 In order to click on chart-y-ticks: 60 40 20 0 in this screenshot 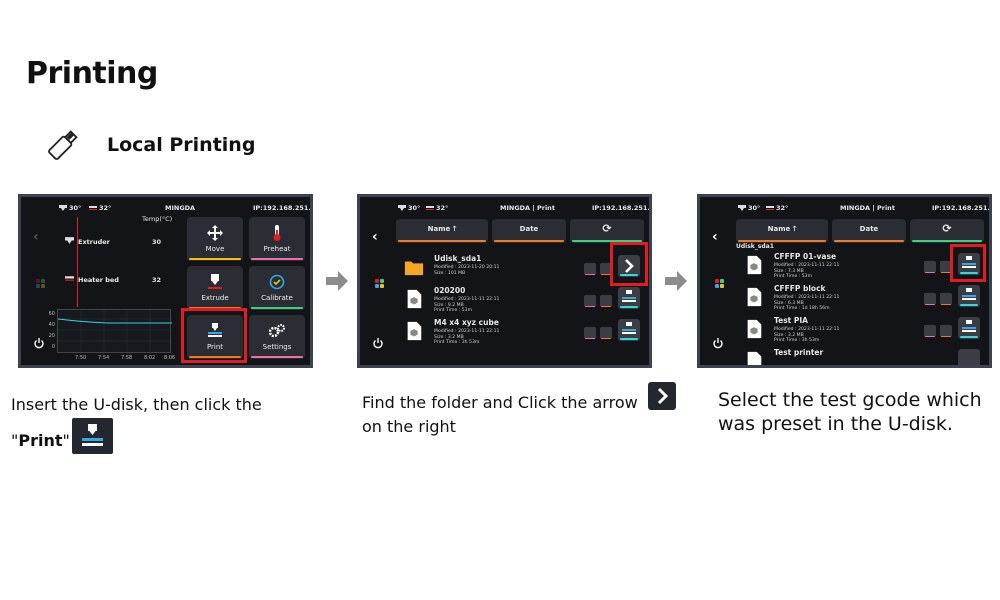, I will do `click(51, 331)`.